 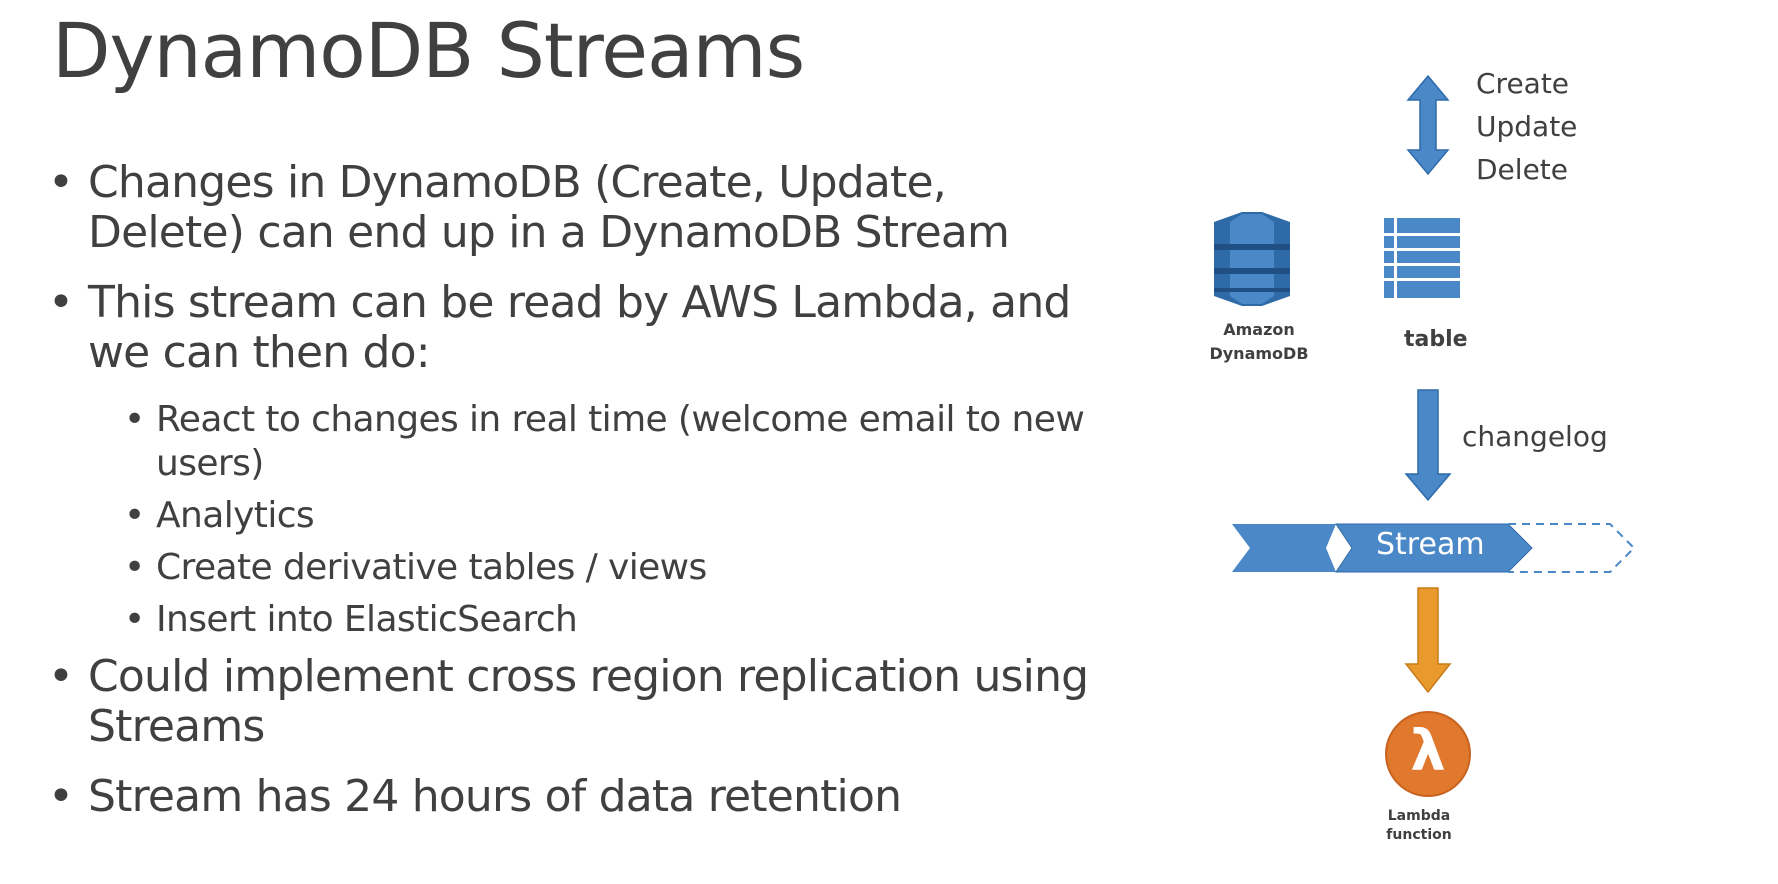 What do you see at coordinates (1428, 640) in the screenshot?
I see `lambda-trigger-arrow` at bounding box center [1428, 640].